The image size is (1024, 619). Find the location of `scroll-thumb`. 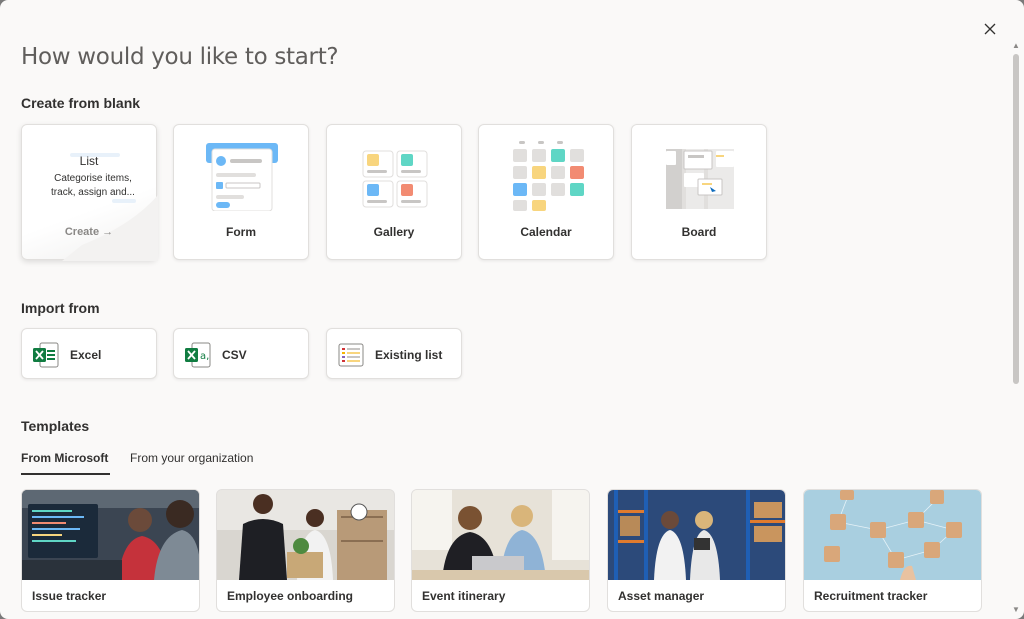

scroll-thumb is located at coordinates (1016, 219).